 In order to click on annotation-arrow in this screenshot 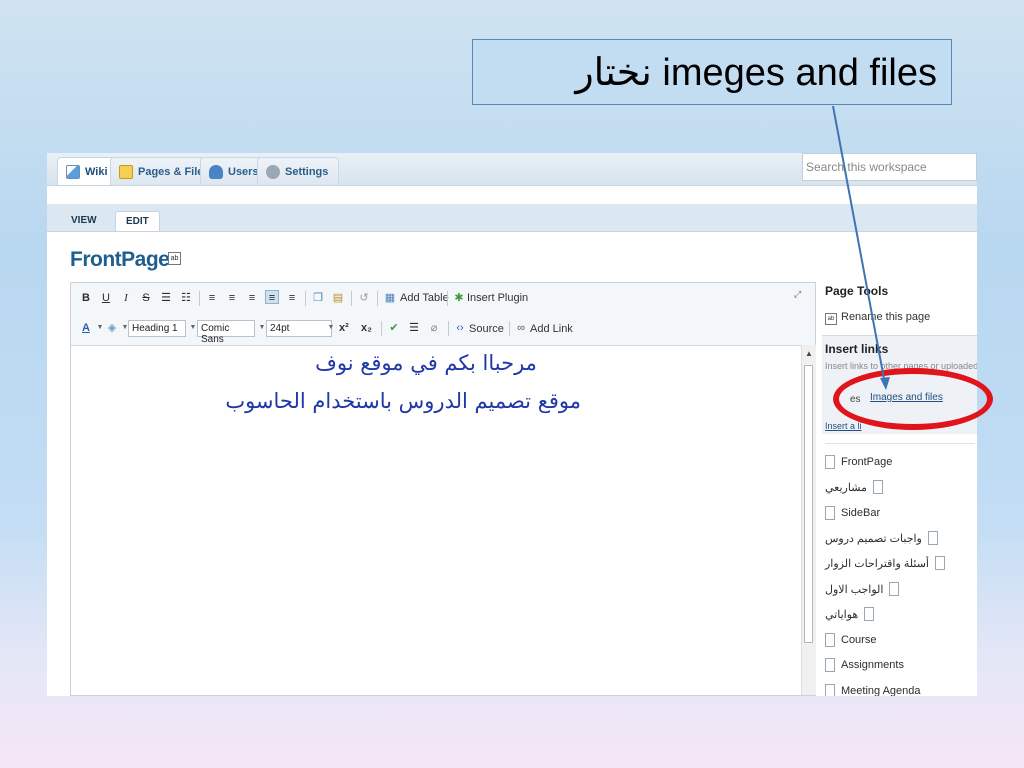, I will do `click(861, 247)`.